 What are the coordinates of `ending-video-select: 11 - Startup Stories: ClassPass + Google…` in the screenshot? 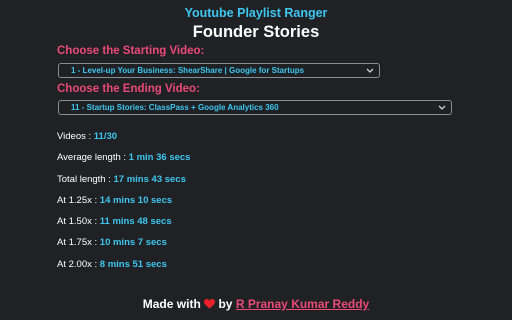 It's located at (255, 107).